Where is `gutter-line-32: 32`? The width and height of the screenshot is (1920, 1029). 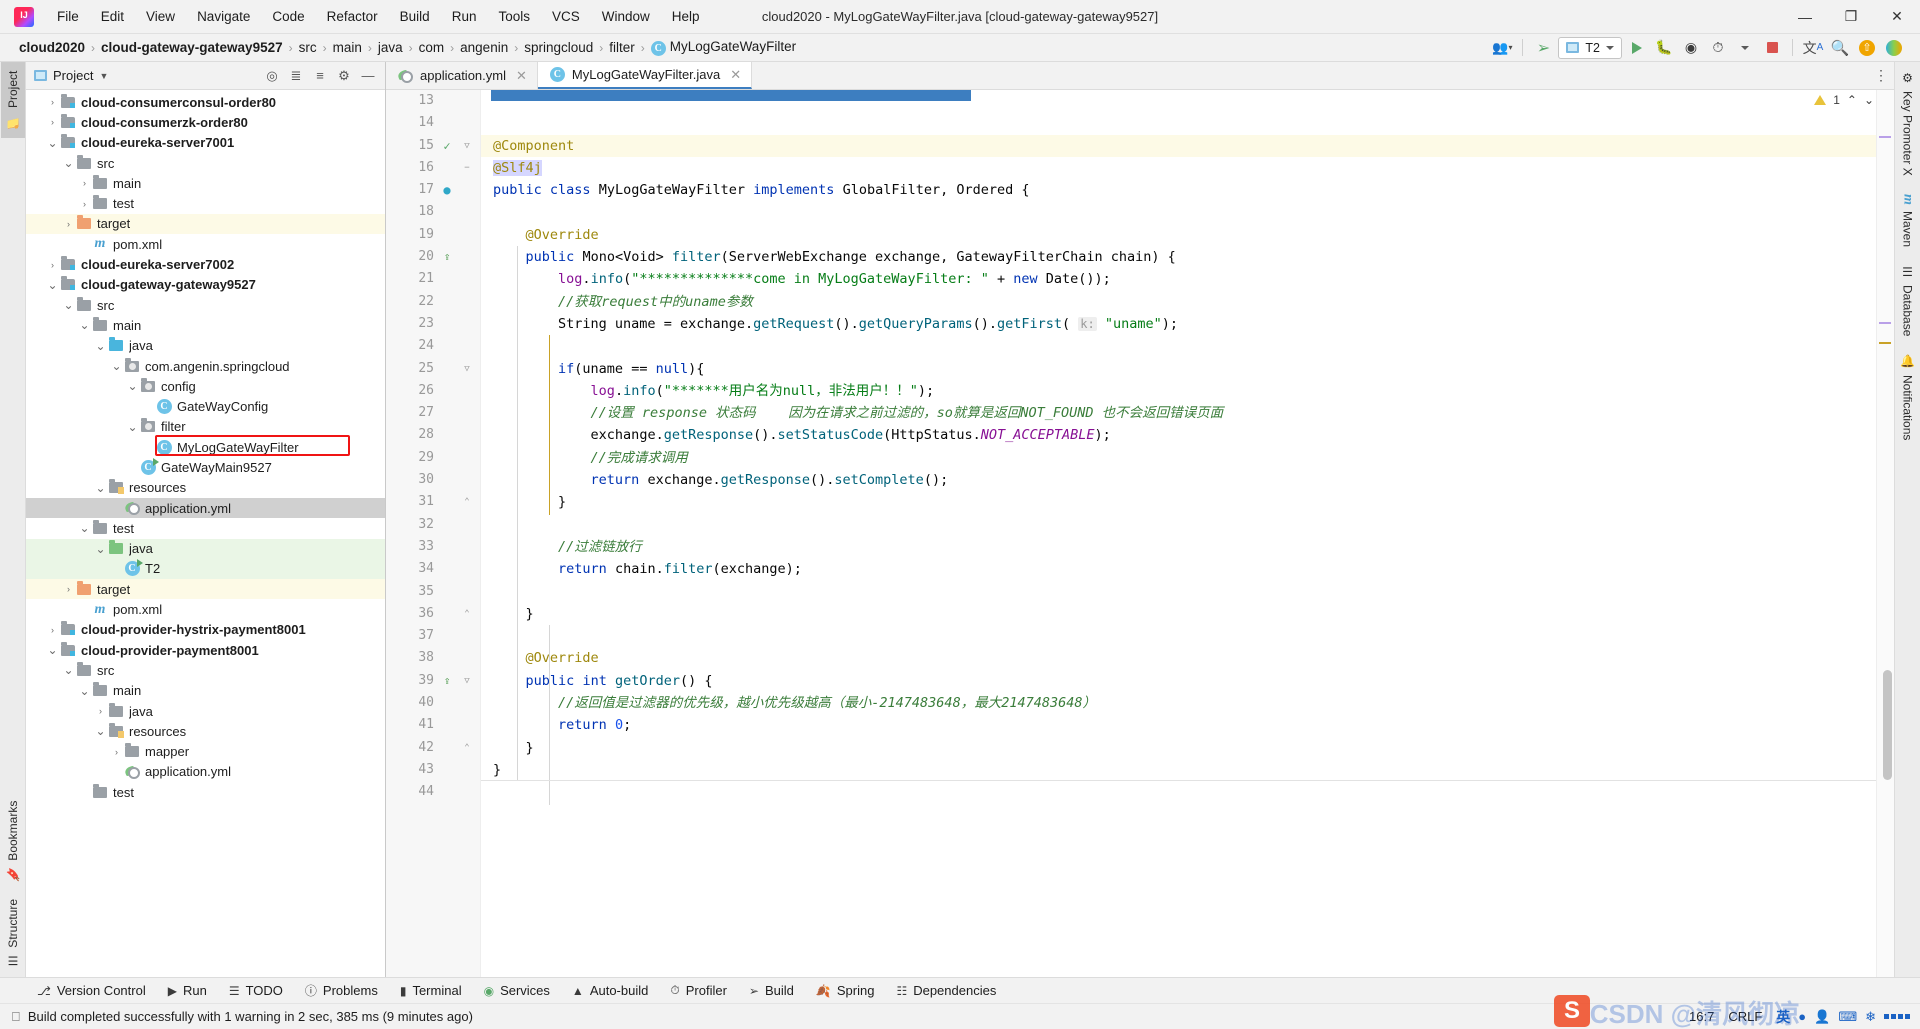
gutter-line-32: 32 is located at coordinates (433, 525).